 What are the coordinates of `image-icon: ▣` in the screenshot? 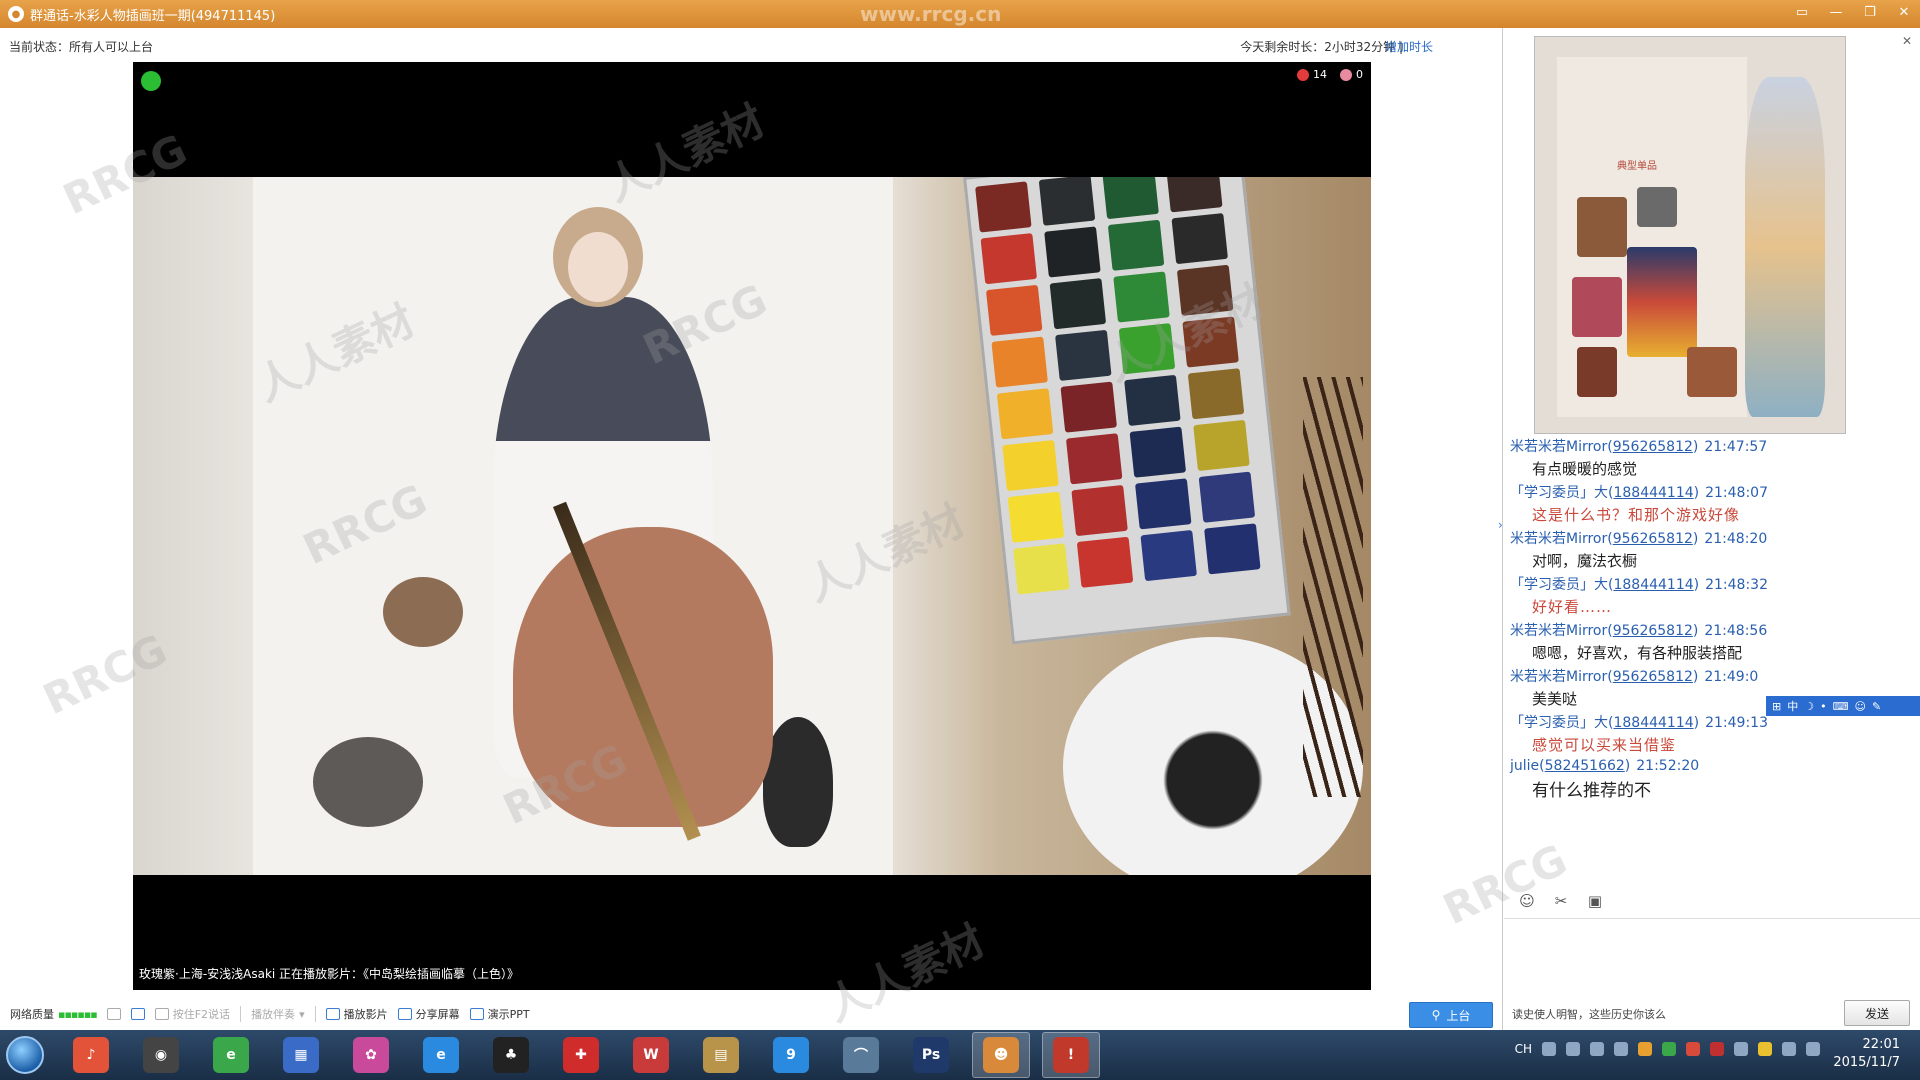 It's located at (1595, 901).